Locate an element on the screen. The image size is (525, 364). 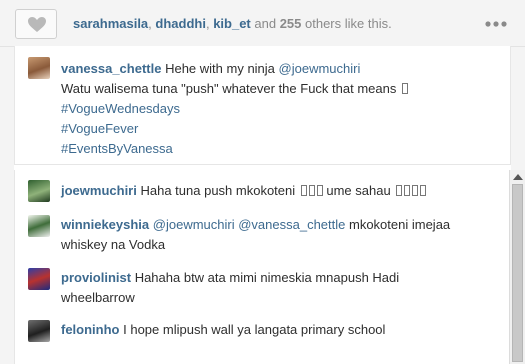
hashtag-link: #VogueWednesdays is located at coordinates (281, 109).